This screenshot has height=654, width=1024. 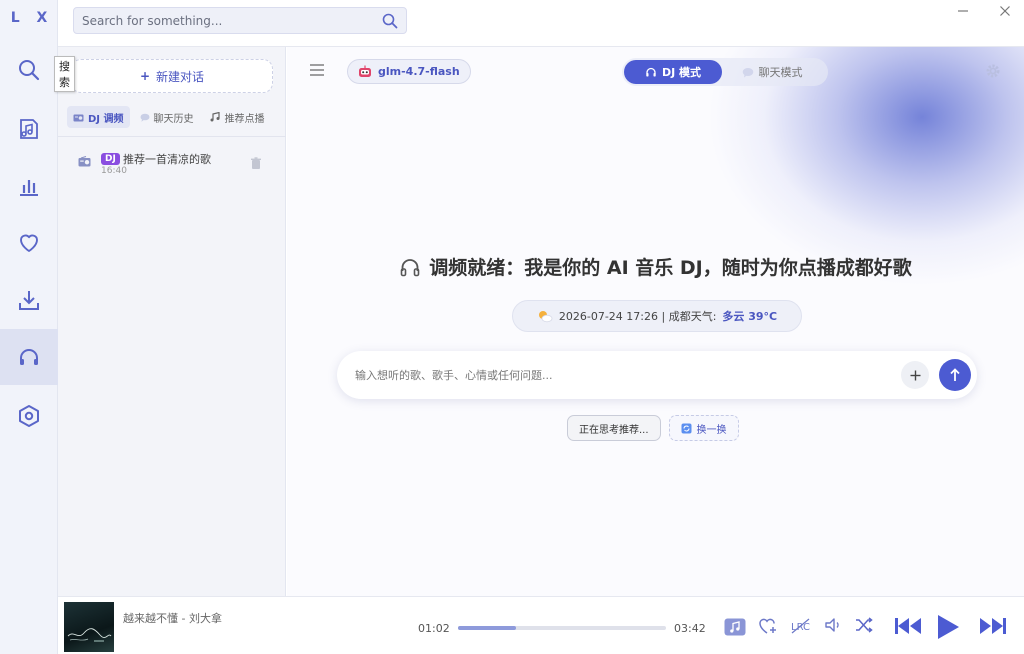 What do you see at coordinates (180, 76) in the screenshot?
I see `new-chat-label: 新建对话` at bounding box center [180, 76].